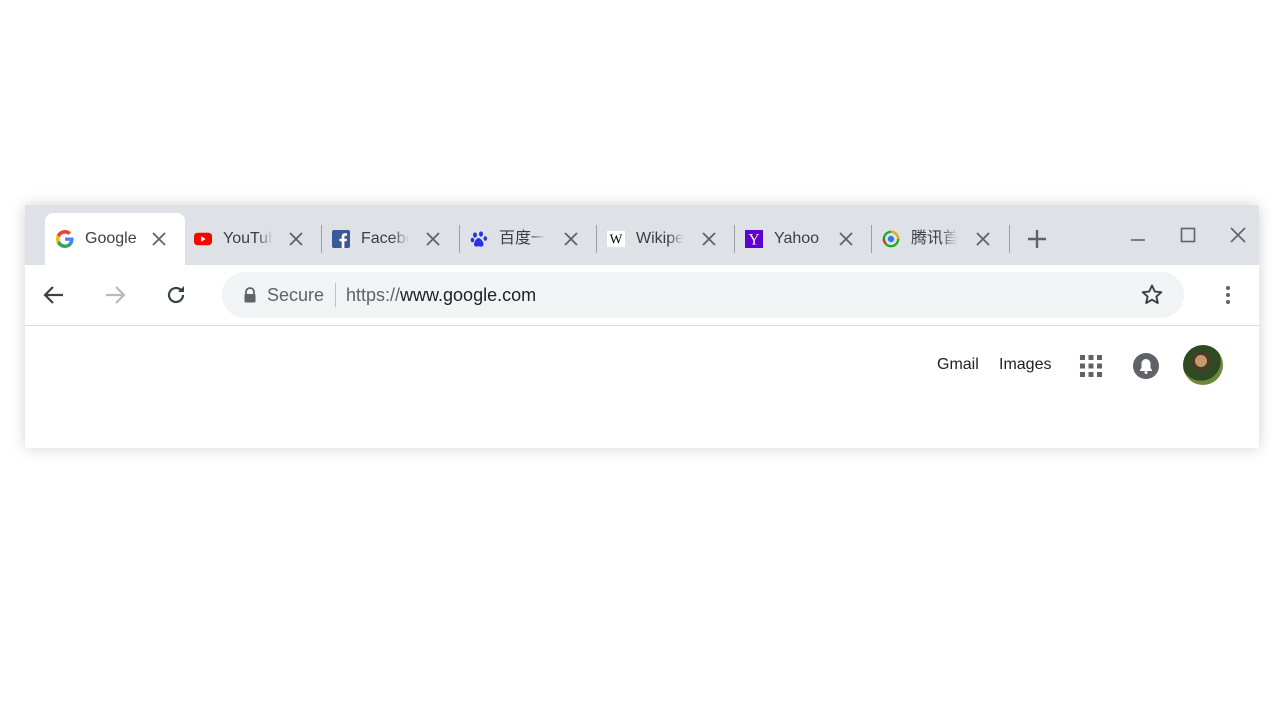 This screenshot has width=1280, height=720. I want to click on tencent-icon, so click(891, 239).